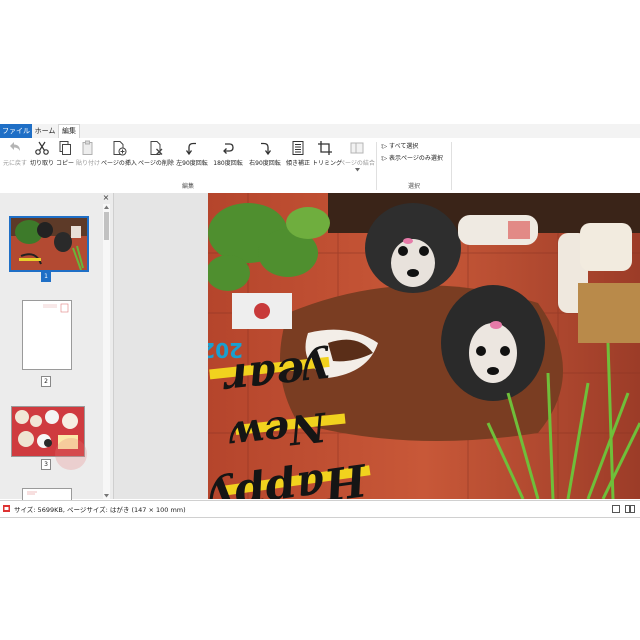  I want to click on chevron-down-icon, so click(357, 170).